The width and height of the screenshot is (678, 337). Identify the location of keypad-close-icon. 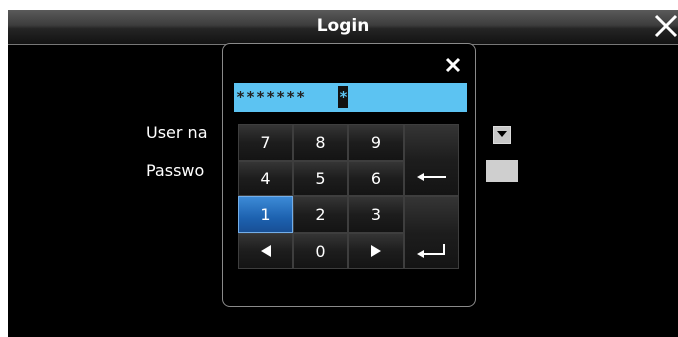
(453, 65).